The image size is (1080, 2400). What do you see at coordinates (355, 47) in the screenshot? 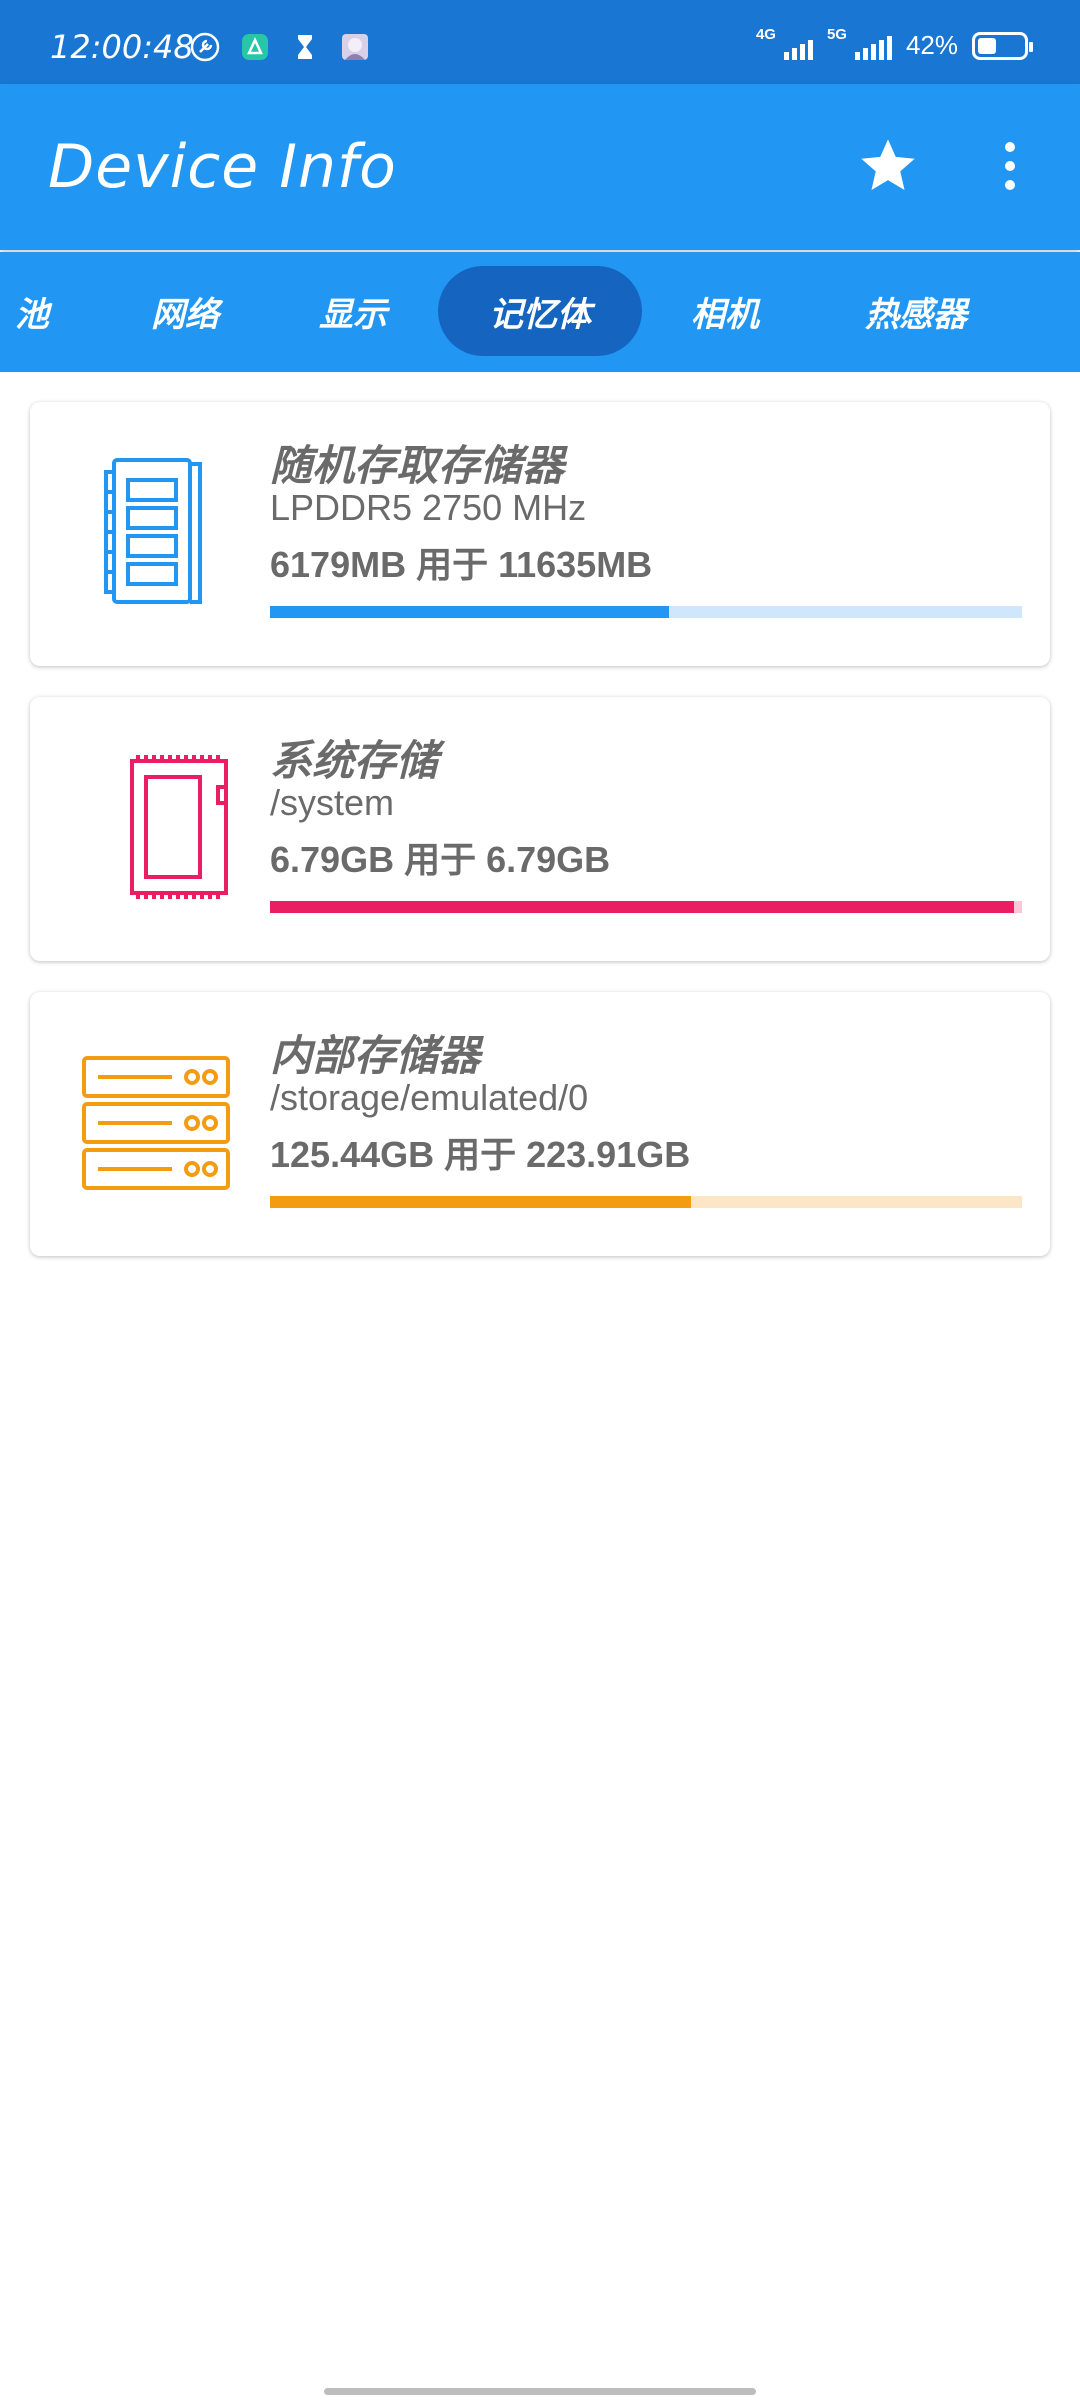
I see `avatar-icon` at bounding box center [355, 47].